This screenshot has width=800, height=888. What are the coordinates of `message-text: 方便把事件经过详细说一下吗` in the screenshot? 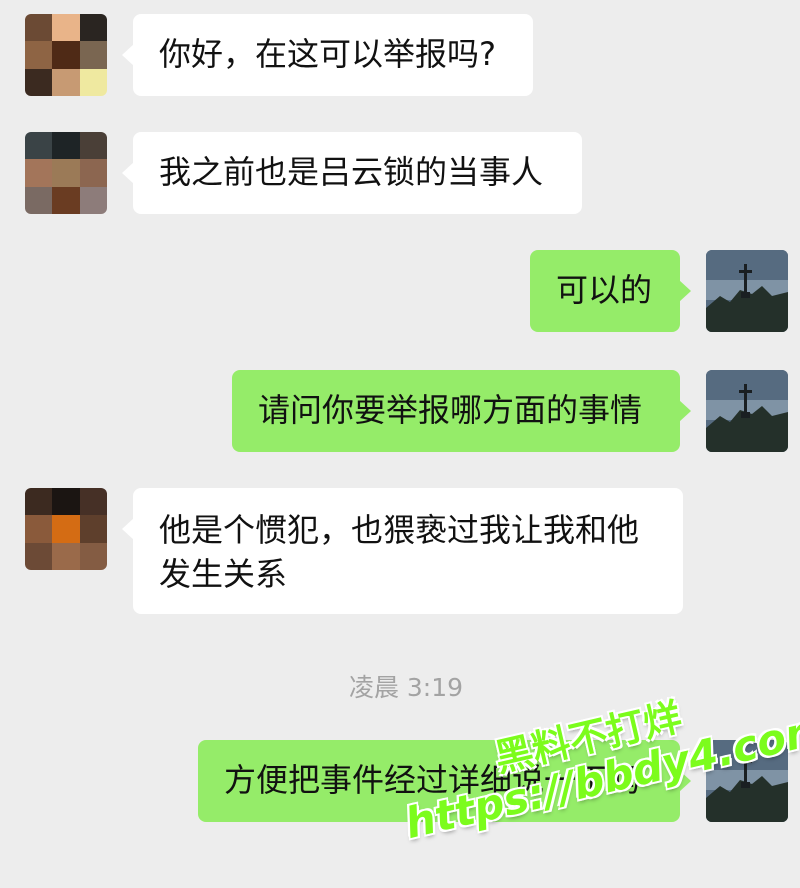 It's located at (432, 780).